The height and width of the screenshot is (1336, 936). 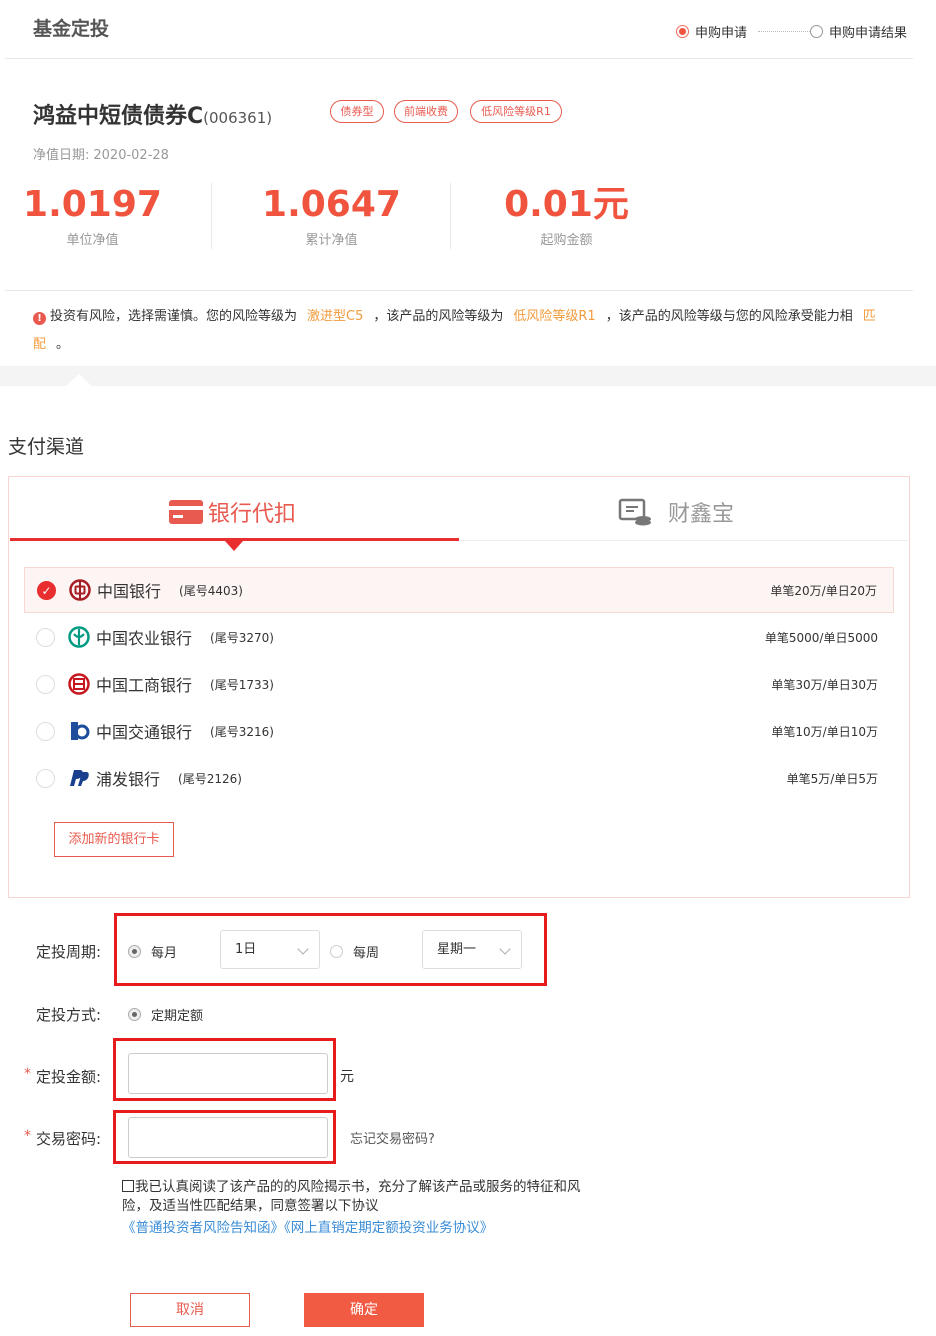 I want to click on bank-row-icbc: 中国工商银行 (尾号1733) 单笔30万/单日30万, so click(x=459, y=684).